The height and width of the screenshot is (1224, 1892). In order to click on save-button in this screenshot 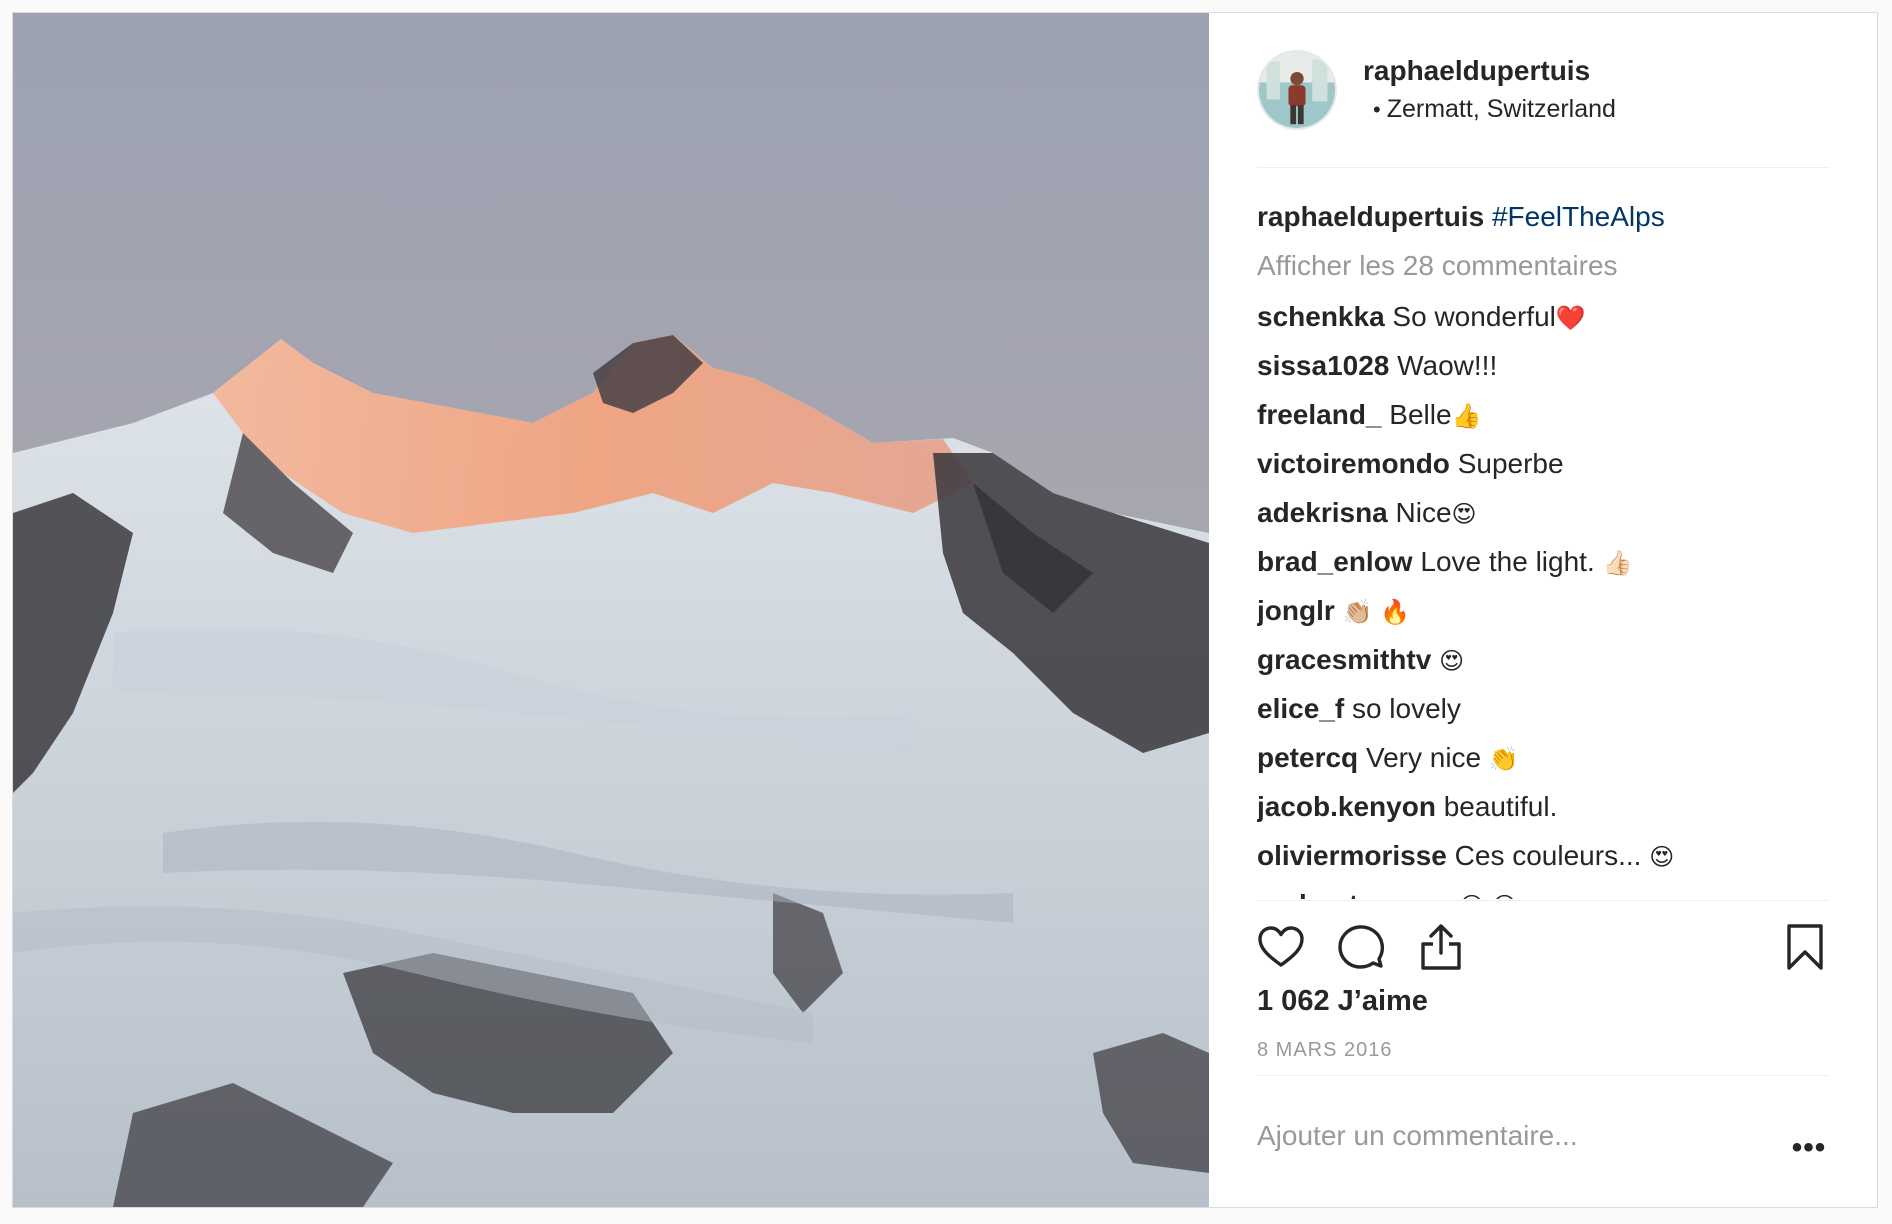, I will do `click(1805, 947)`.